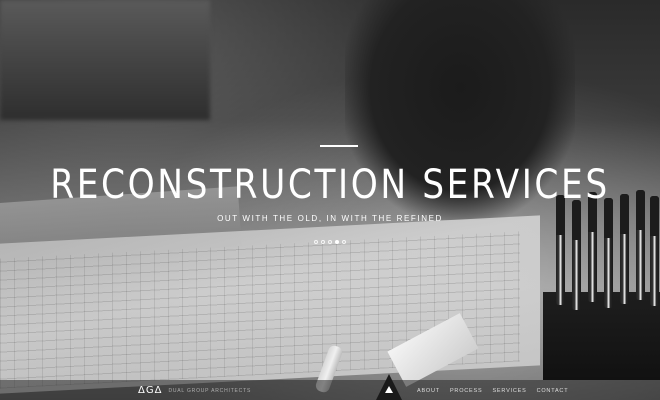 This screenshot has height=400, width=660. Describe the element at coordinates (150, 391) in the screenshot. I see `brand-logo: ΔGΔ` at that location.